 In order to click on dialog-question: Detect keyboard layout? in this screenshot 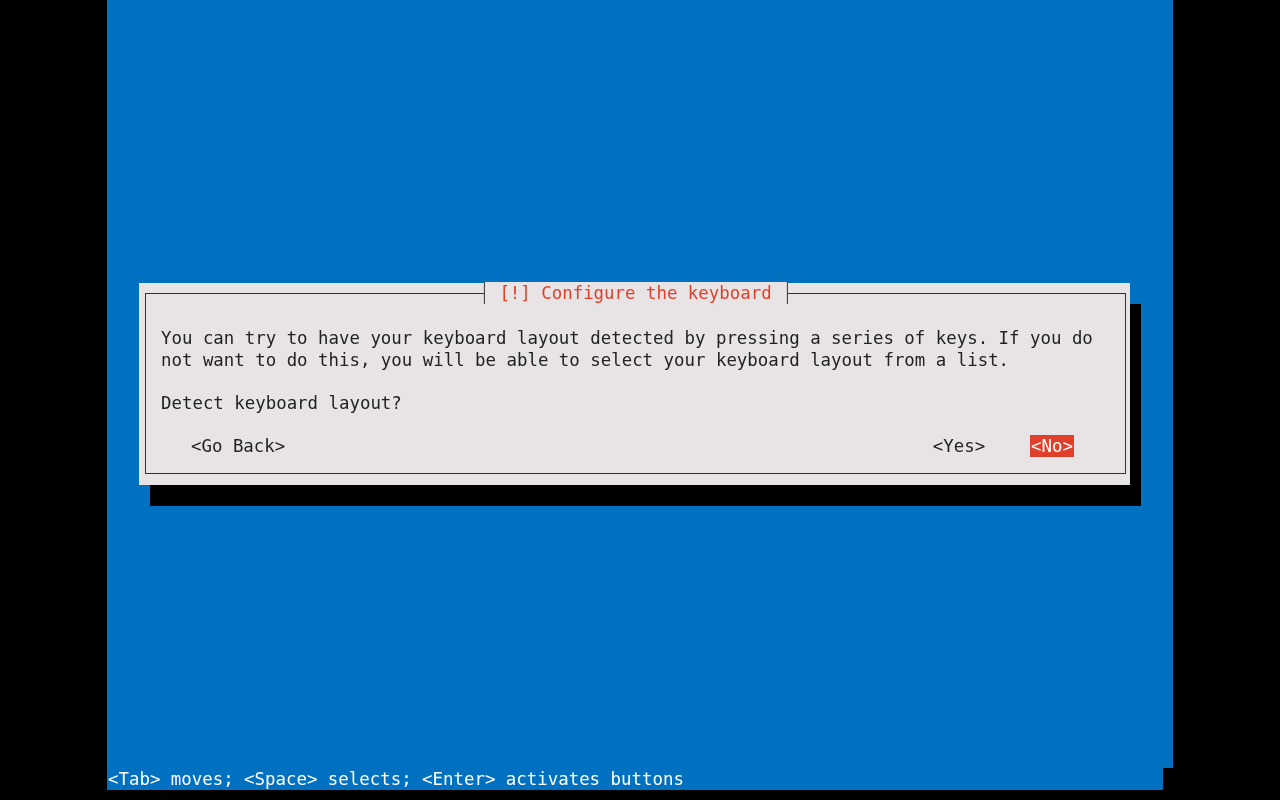, I will do `click(282, 402)`.